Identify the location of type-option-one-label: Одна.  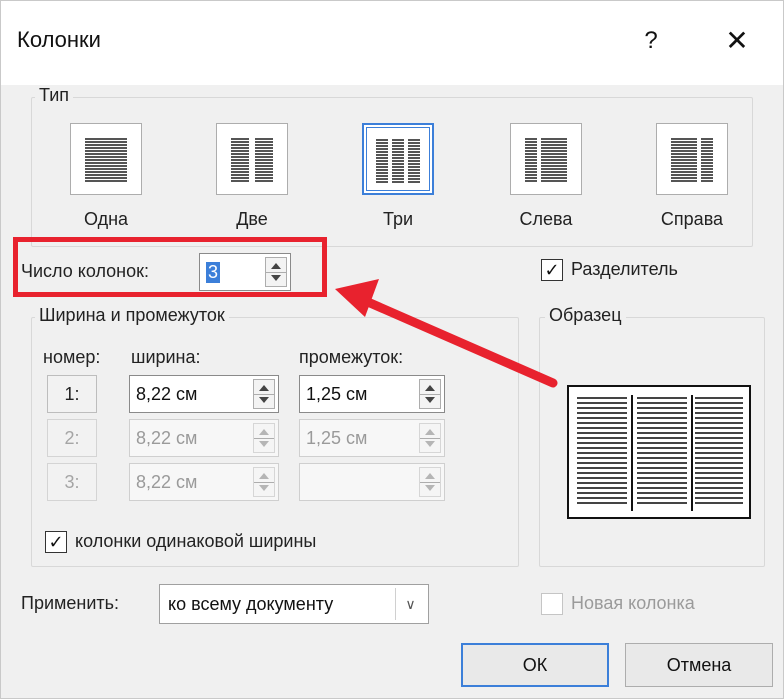
(106, 219).